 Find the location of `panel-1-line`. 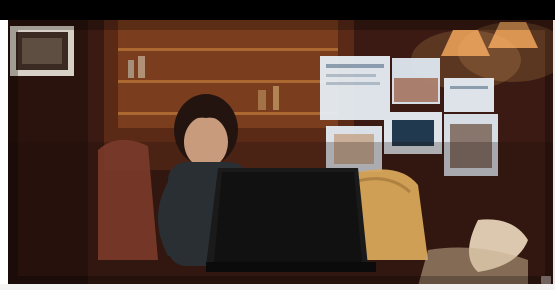

panel-1-line is located at coordinates (355, 66).